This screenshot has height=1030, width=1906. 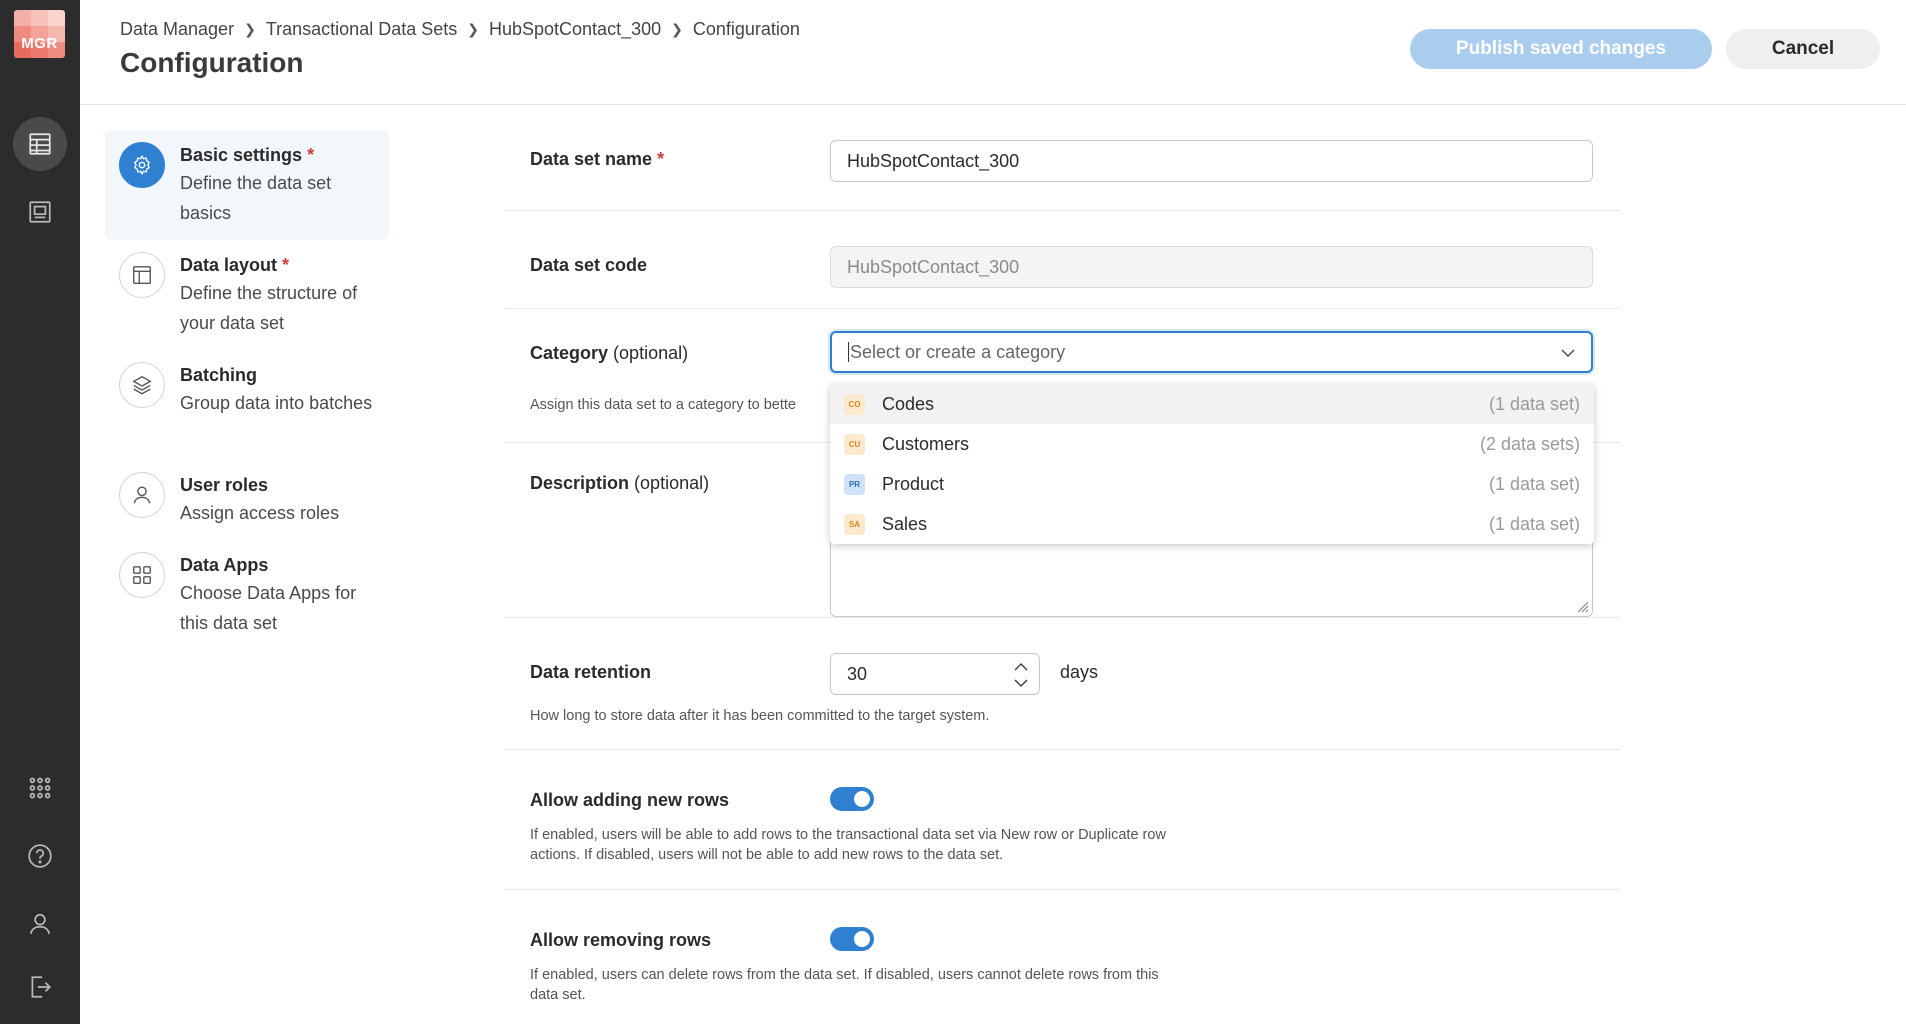 I want to click on step-title: Data layout *, so click(x=284, y=265).